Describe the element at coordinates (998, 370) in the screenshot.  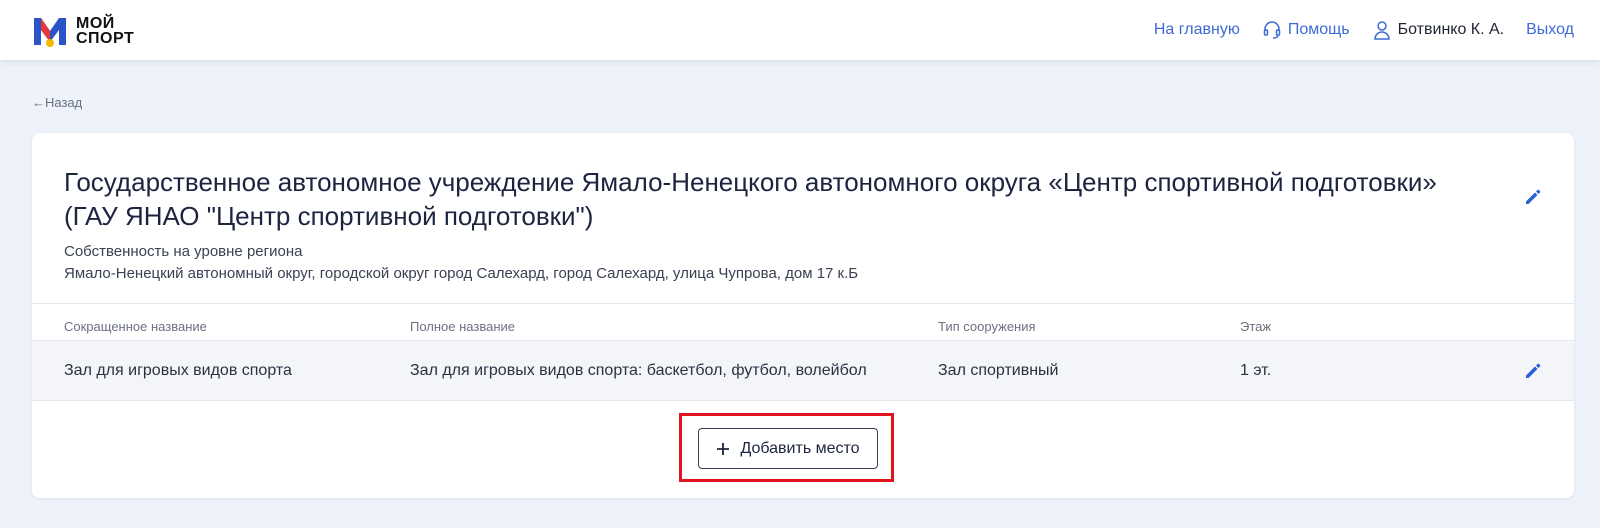
I see `cell-structure-type: Зал спортивный` at that location.